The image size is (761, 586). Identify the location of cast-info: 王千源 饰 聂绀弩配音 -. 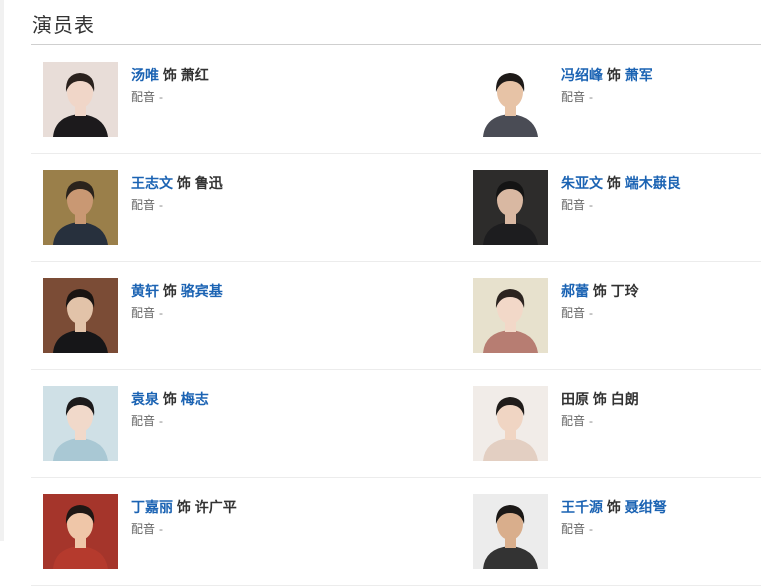
(614, 517).